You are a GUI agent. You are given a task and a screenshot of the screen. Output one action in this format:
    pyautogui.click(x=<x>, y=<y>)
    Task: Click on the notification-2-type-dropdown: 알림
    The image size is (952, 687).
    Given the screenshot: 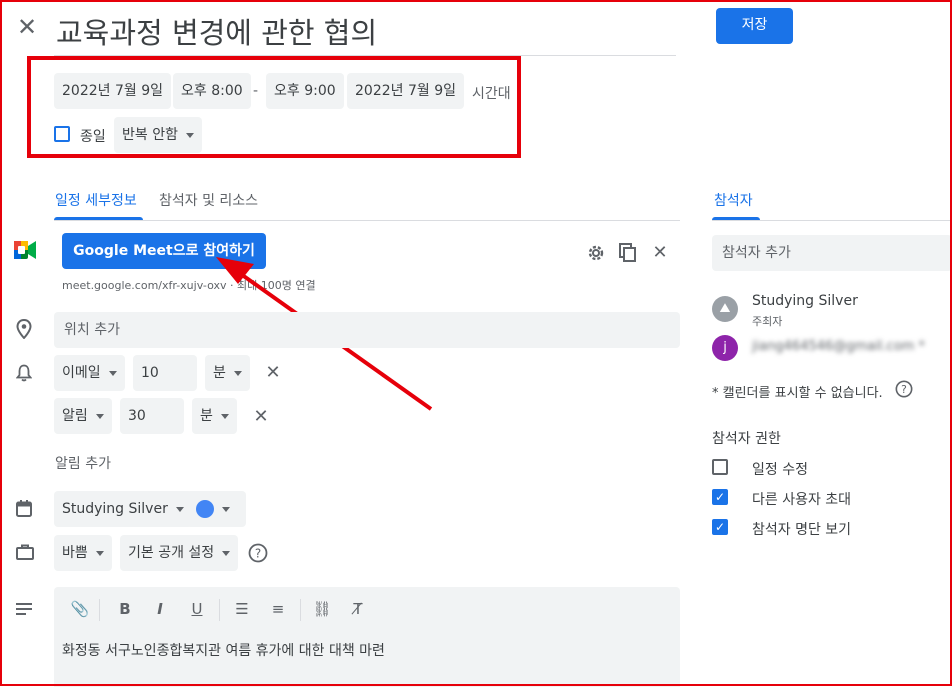 What is the action you would take?
    pyautogui.click(x=83, y=416)
    